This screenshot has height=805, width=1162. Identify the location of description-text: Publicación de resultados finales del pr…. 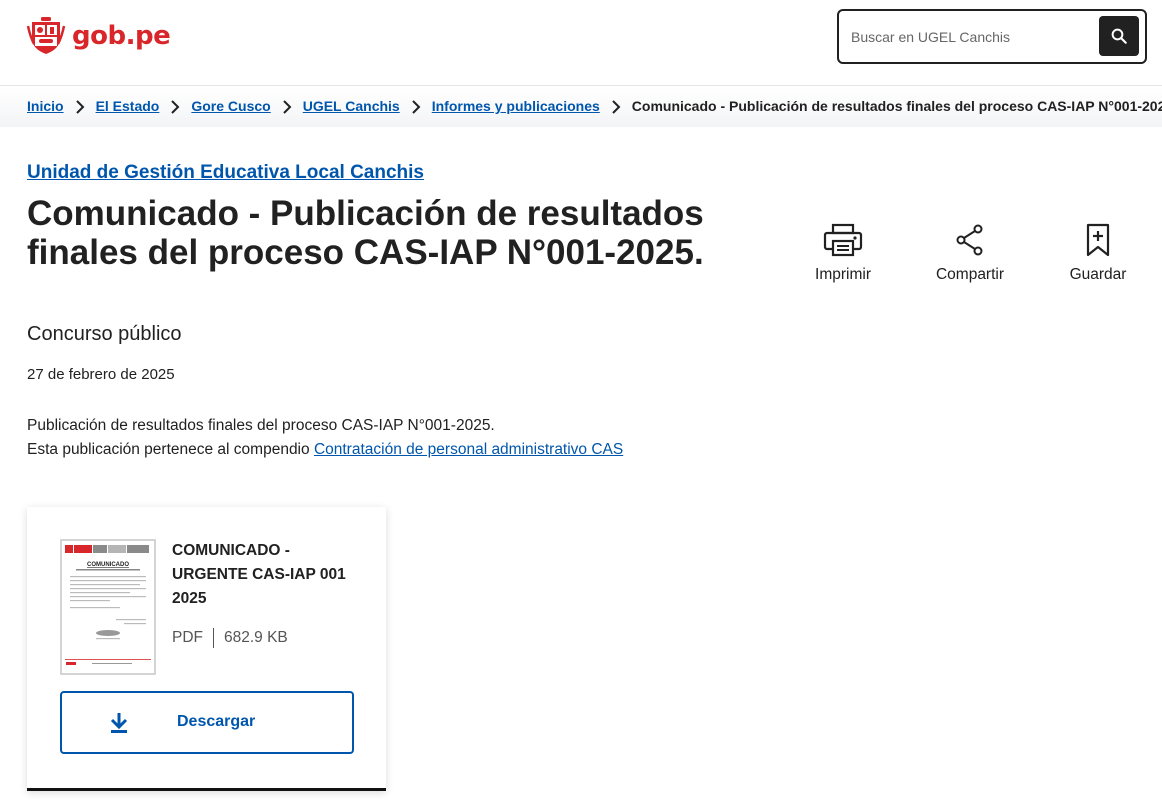
(261, 425).